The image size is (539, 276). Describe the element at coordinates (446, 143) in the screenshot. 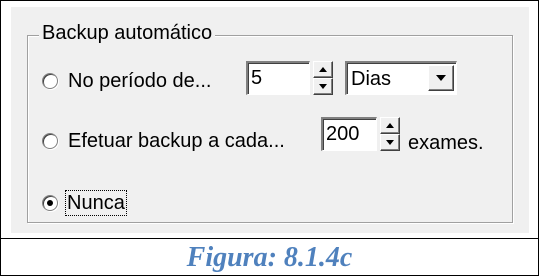

I see `exams-suffix-label: exames.` at that location.